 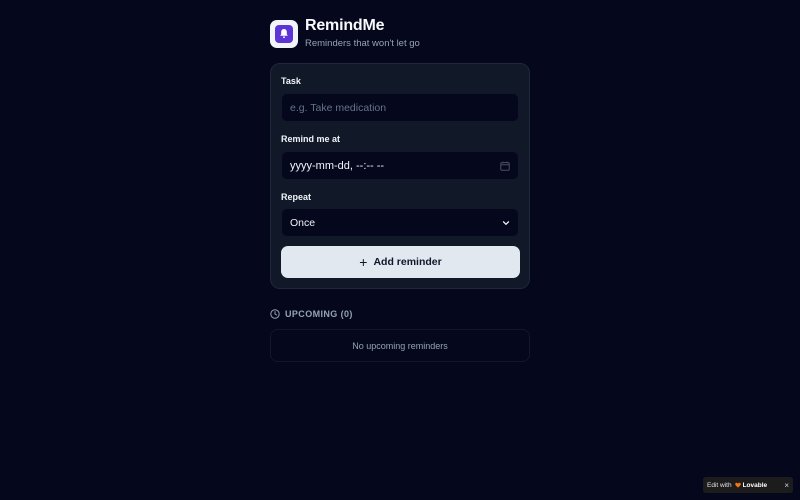 I want to click on datetime-field: yyyy-mm-dd, --:-- --, so click(x=400, y=165).